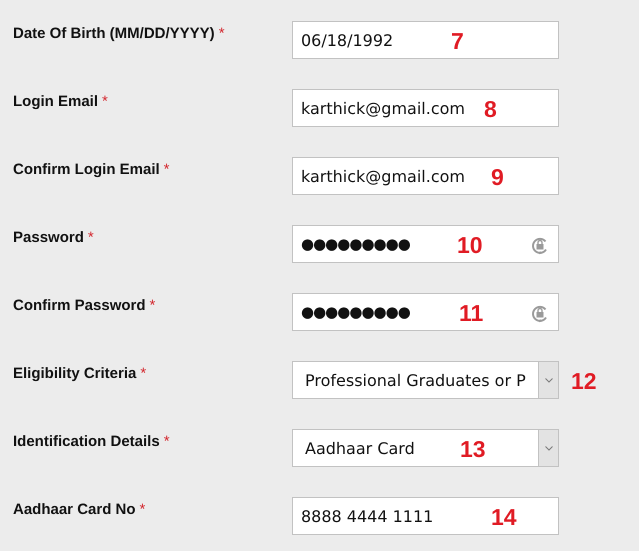  What do you see at coordinates (74, 509) in the screenshot?
I see `field-label: Aadhaar Card No` at bounding box center [74, 509].